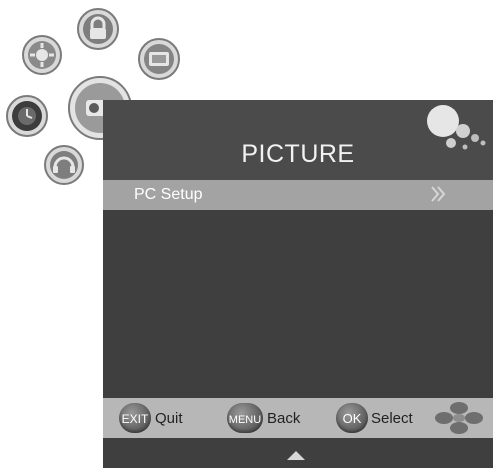 The width and height of the screenshot is (493, 468). I want to click on exit-key-label: EXIT, so click(135, 419).